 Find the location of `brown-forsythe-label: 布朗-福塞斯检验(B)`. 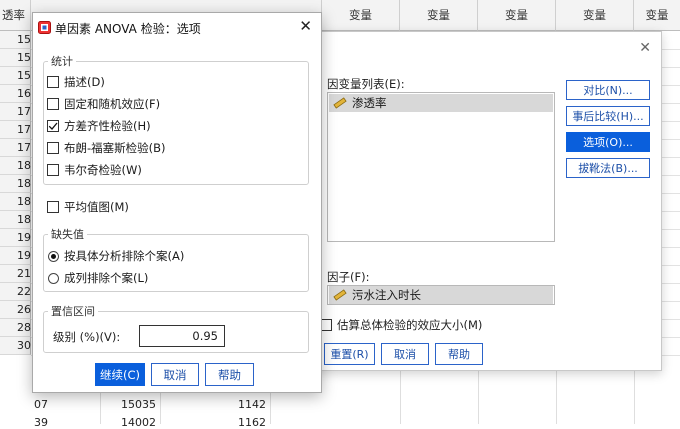

brown-forsythe-label: 布朗-福塞斯检验(B) is located at coordinates (115, 148).